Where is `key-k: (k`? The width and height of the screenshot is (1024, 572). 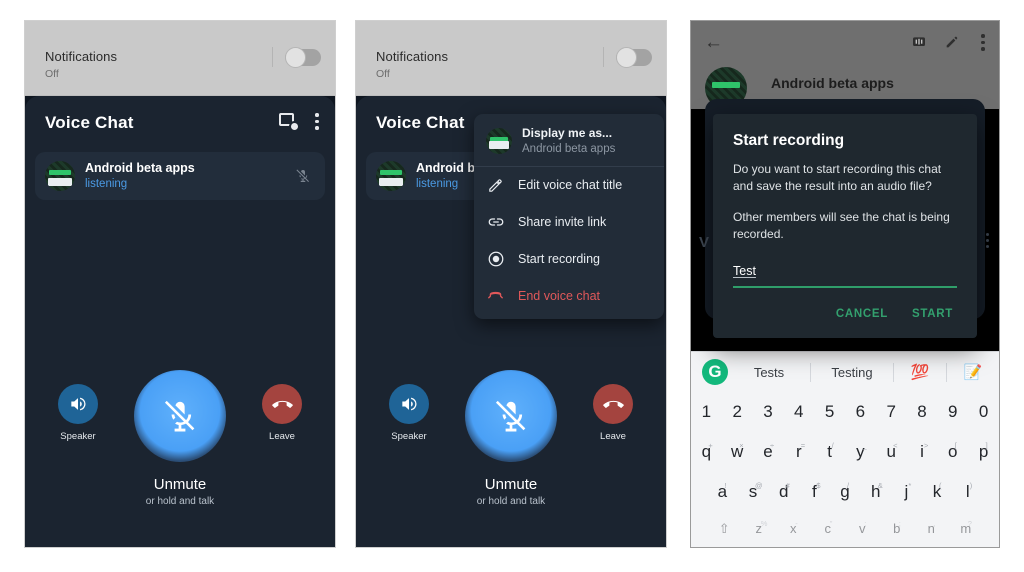
key-k: (k is located at coordinates (937, 491).